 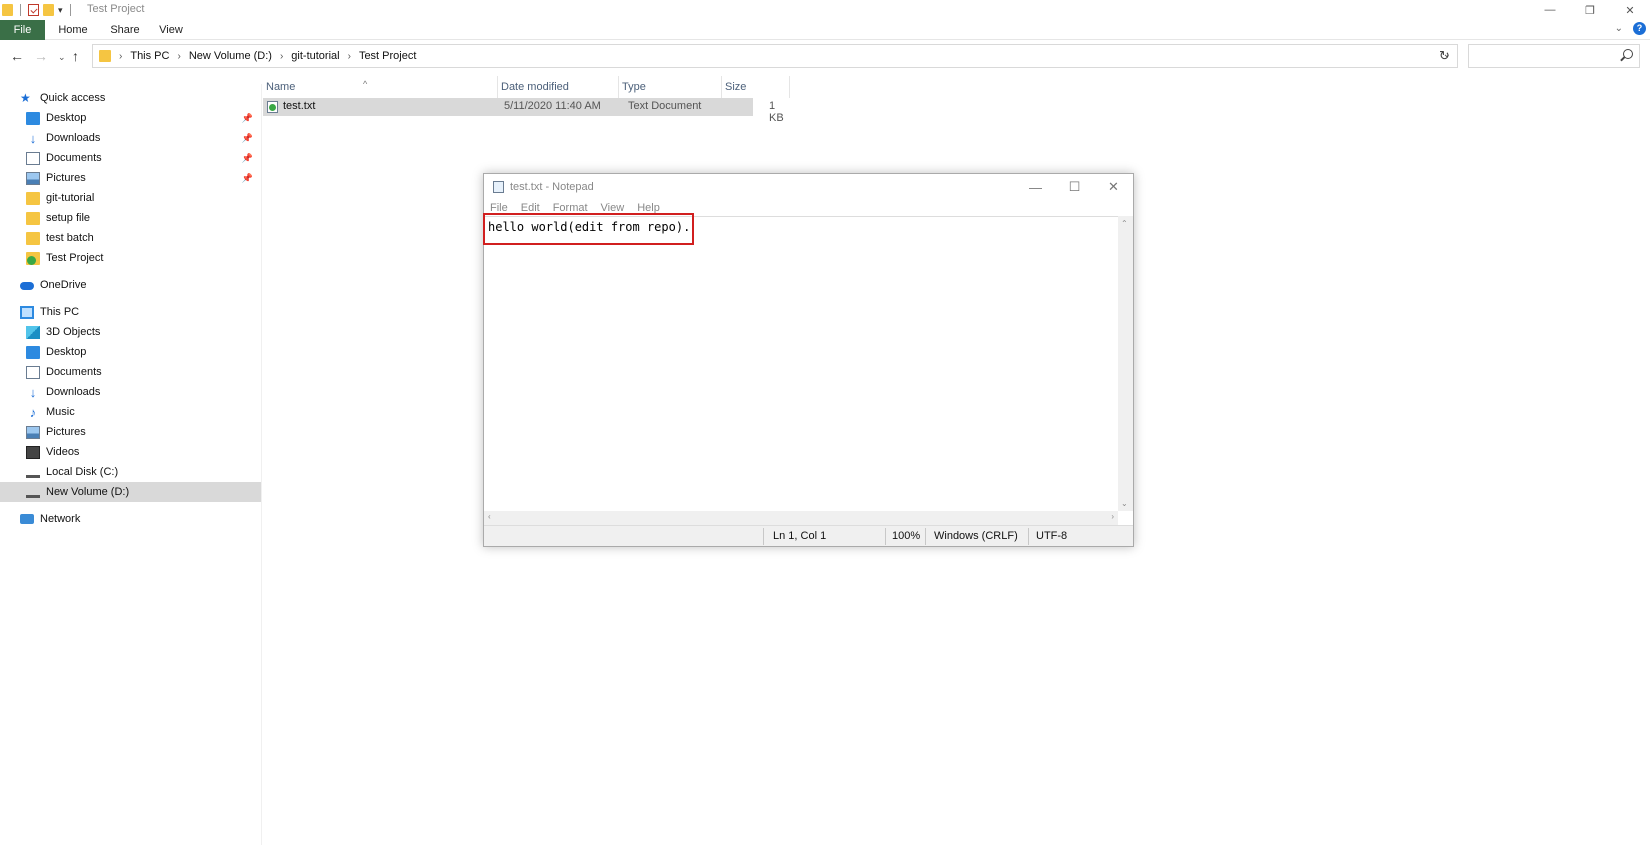 What do you see at coordinates (130, 472) in the screenshot?
I see `sidebar-item-local-disk-c: Local Disk (C:)` at bounding box center [130, 472].